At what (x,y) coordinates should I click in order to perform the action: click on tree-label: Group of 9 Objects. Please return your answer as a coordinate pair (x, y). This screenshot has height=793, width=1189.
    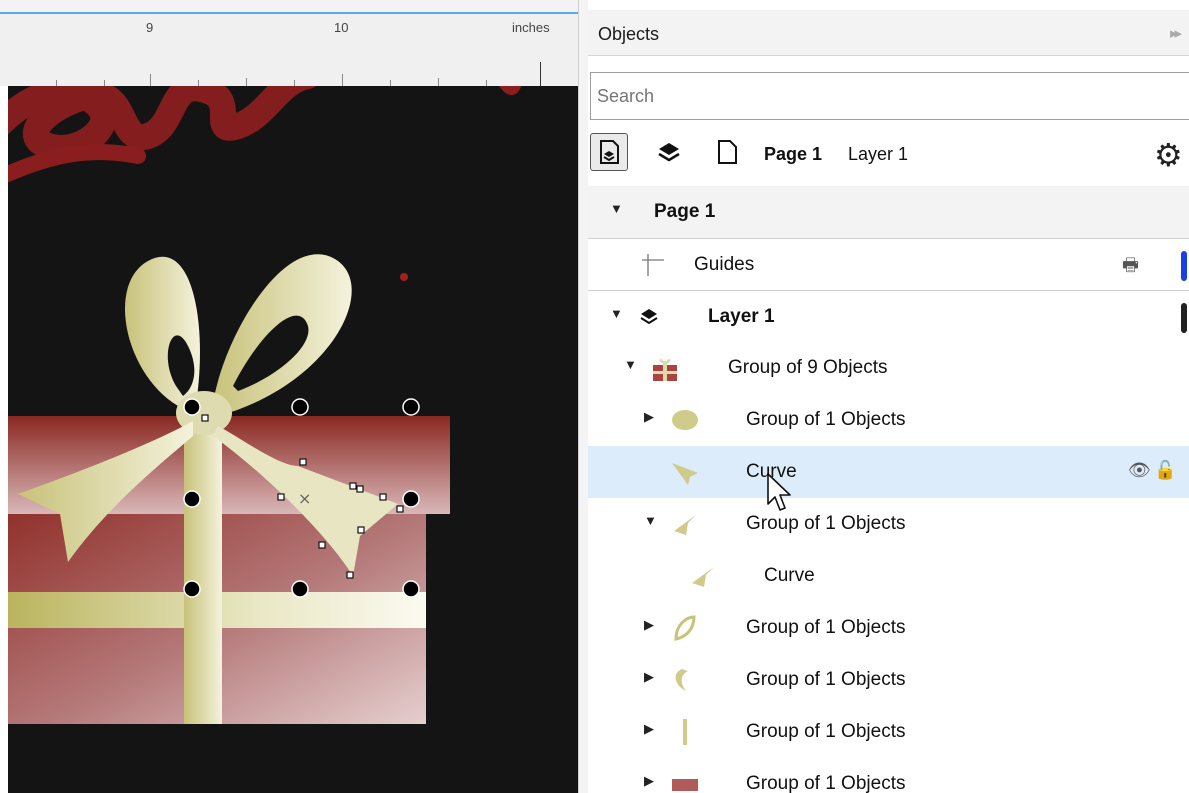
    Looking at the image, I should click on (808, 367).